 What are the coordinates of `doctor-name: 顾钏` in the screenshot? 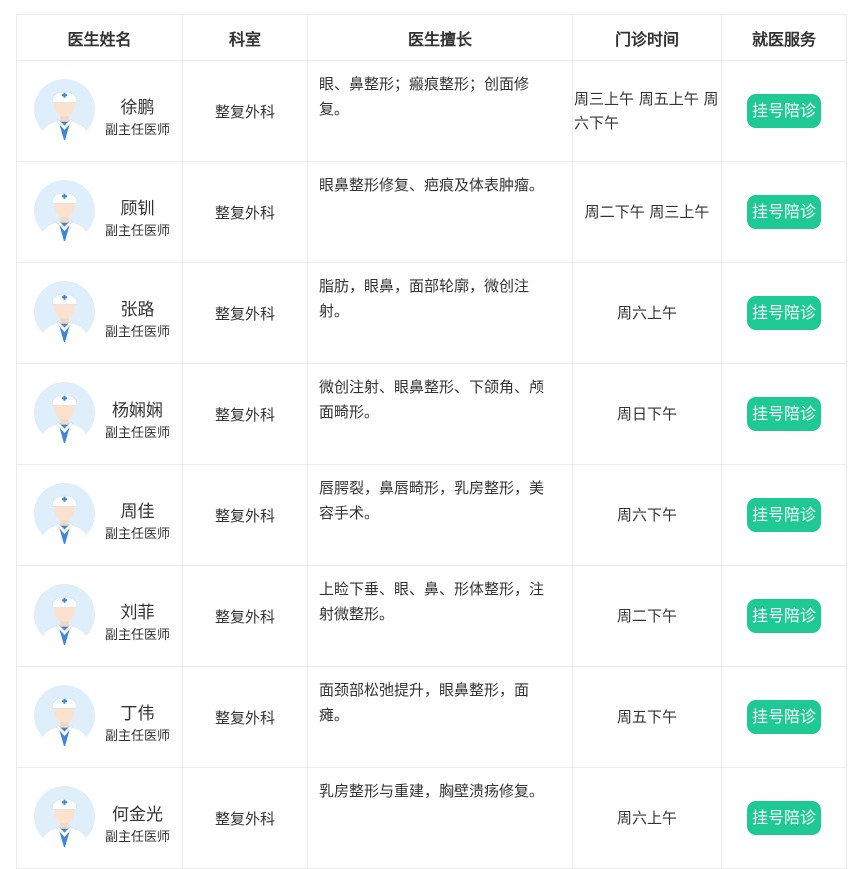 It's located at (137, 208).